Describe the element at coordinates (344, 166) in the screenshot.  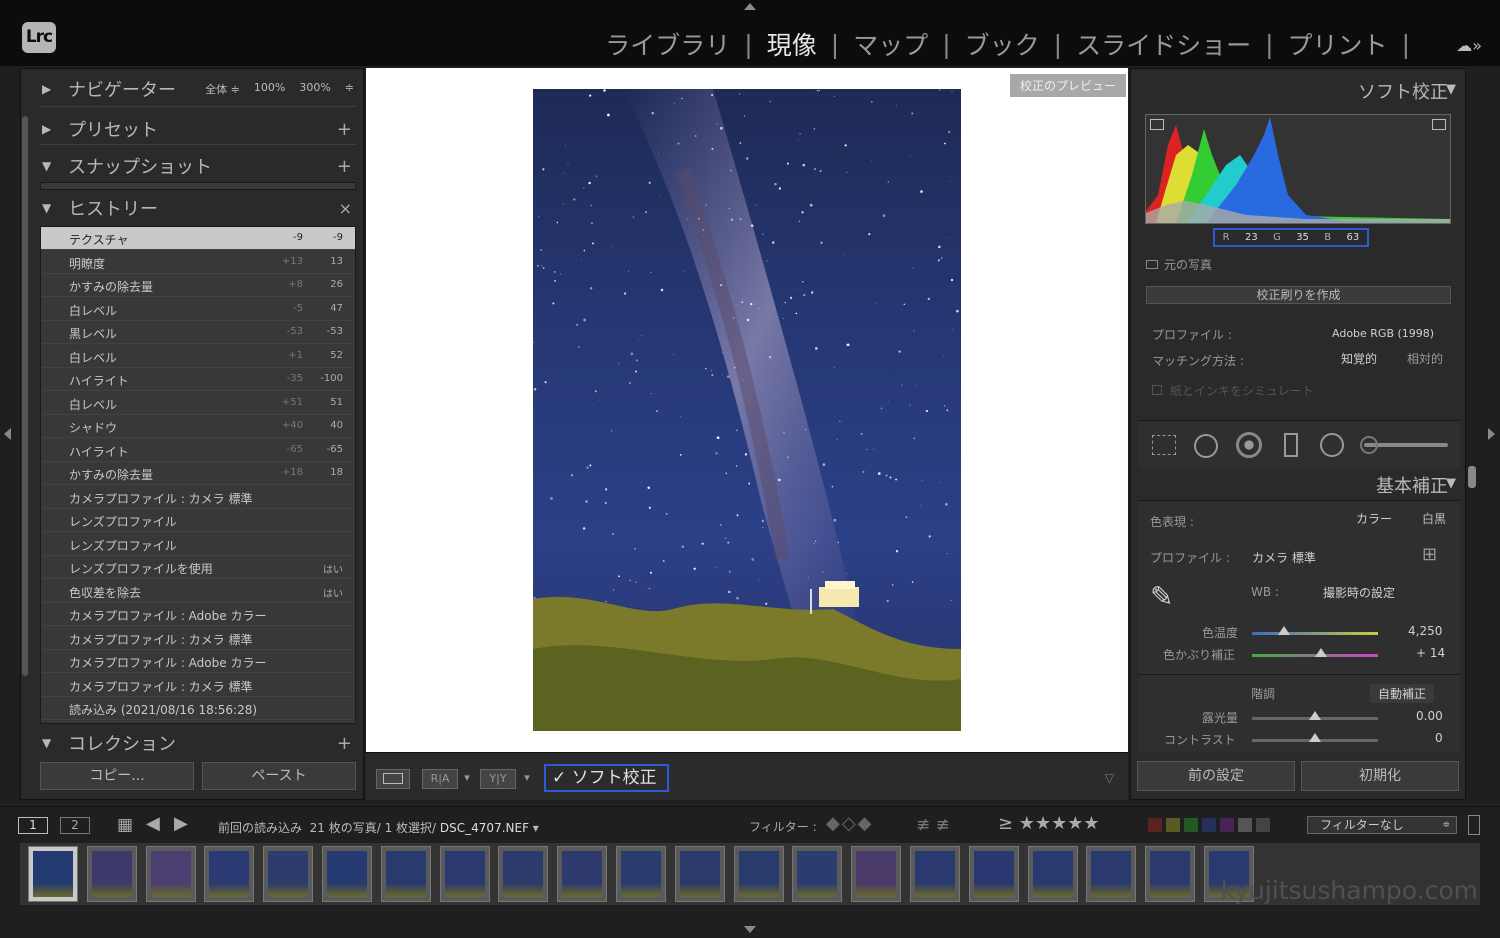
I see `add-snapshot-button: +` at that location.